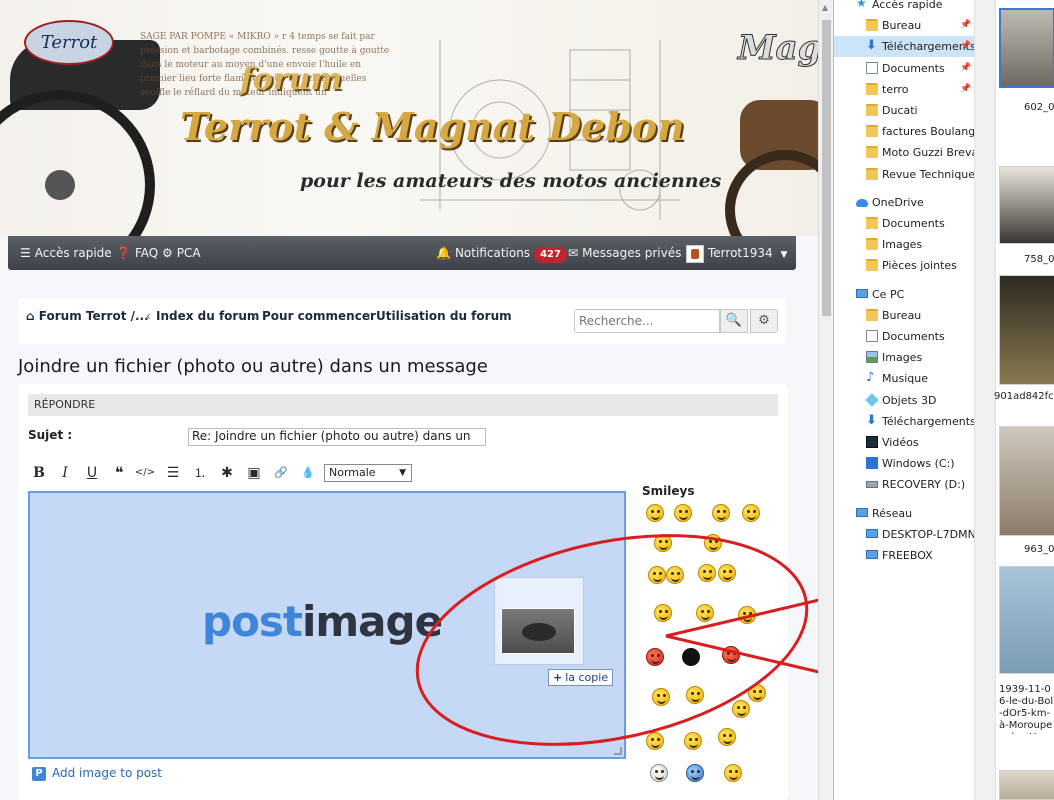  What do you see at coordinates (254, 473) in the screenshot?
I see `image-button: ▣` at bounding box center [254, 473].